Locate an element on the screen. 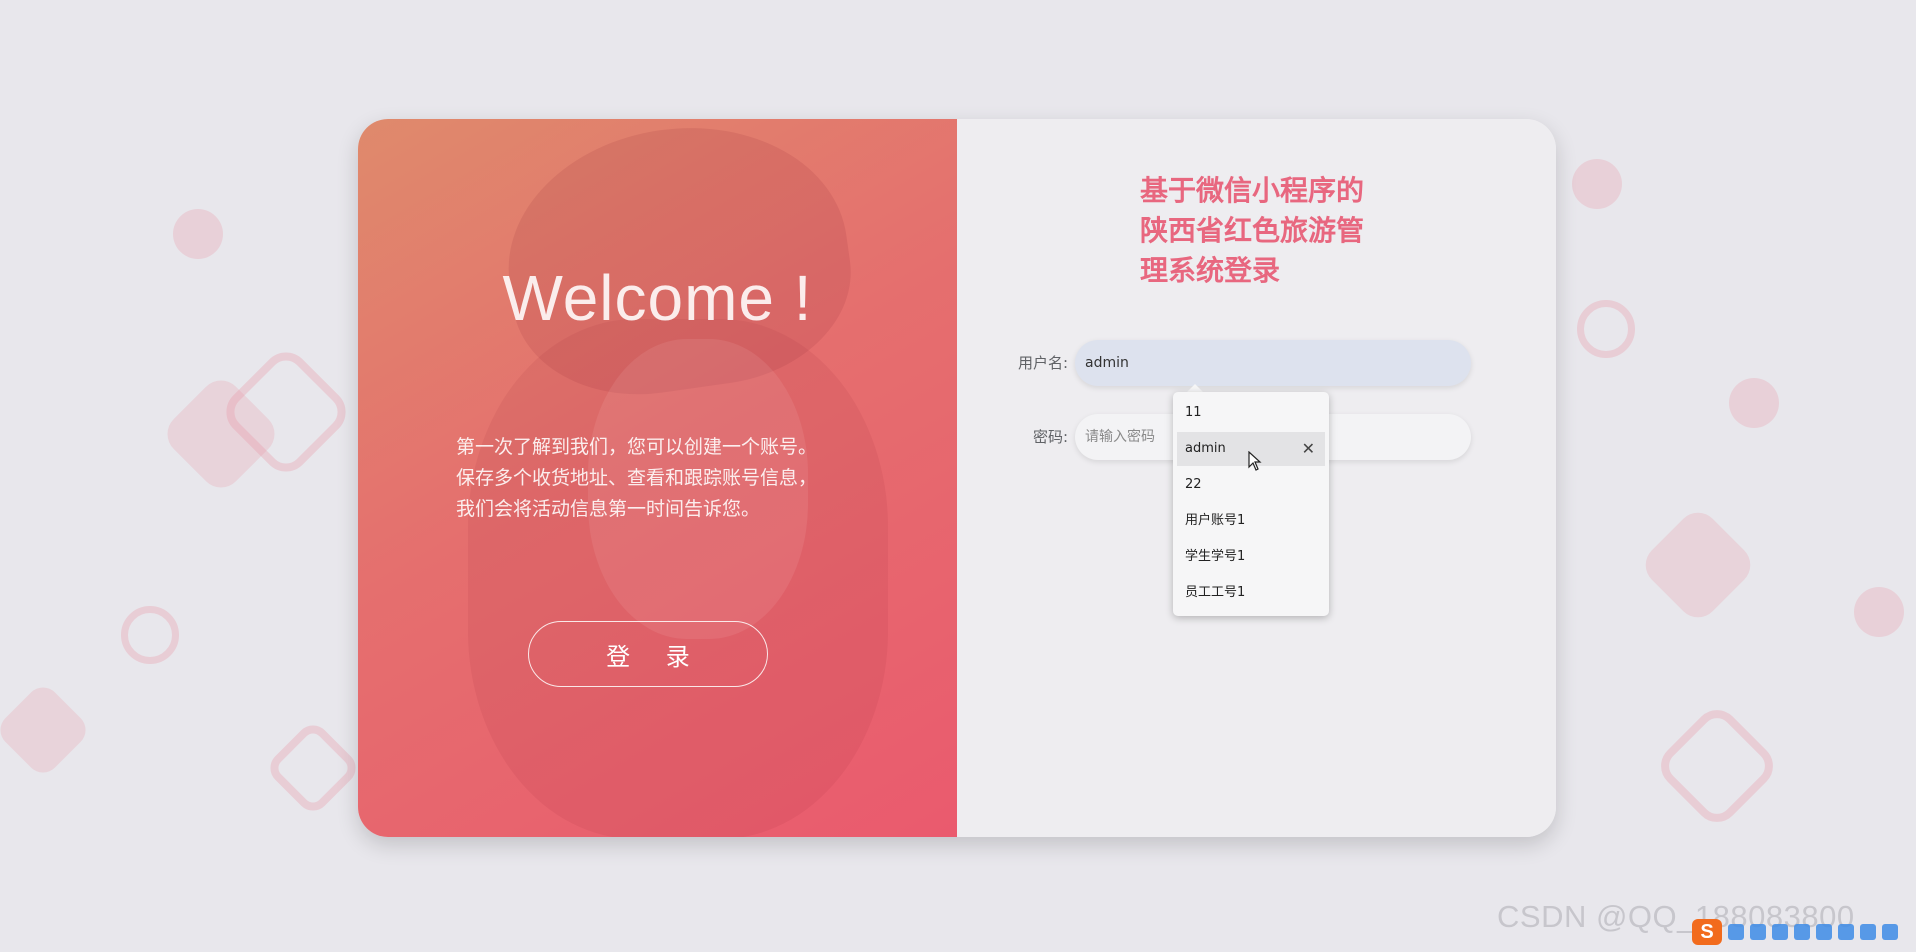 The height and width of the screenshot is (952, 1916). autocomplete-dropdown: 11 admin ✕ 22 用户账号1 学生学号1 员工工号1 is located at coordinates (1251, 504).